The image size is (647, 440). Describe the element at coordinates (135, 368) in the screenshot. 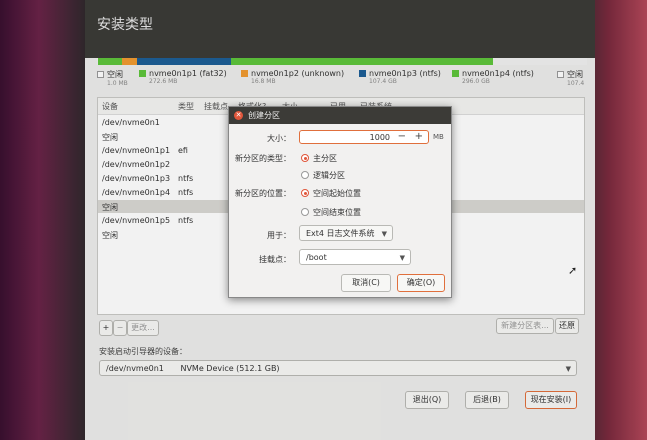

I see `bootloader-device: /dev/nvme0n1` at that location.